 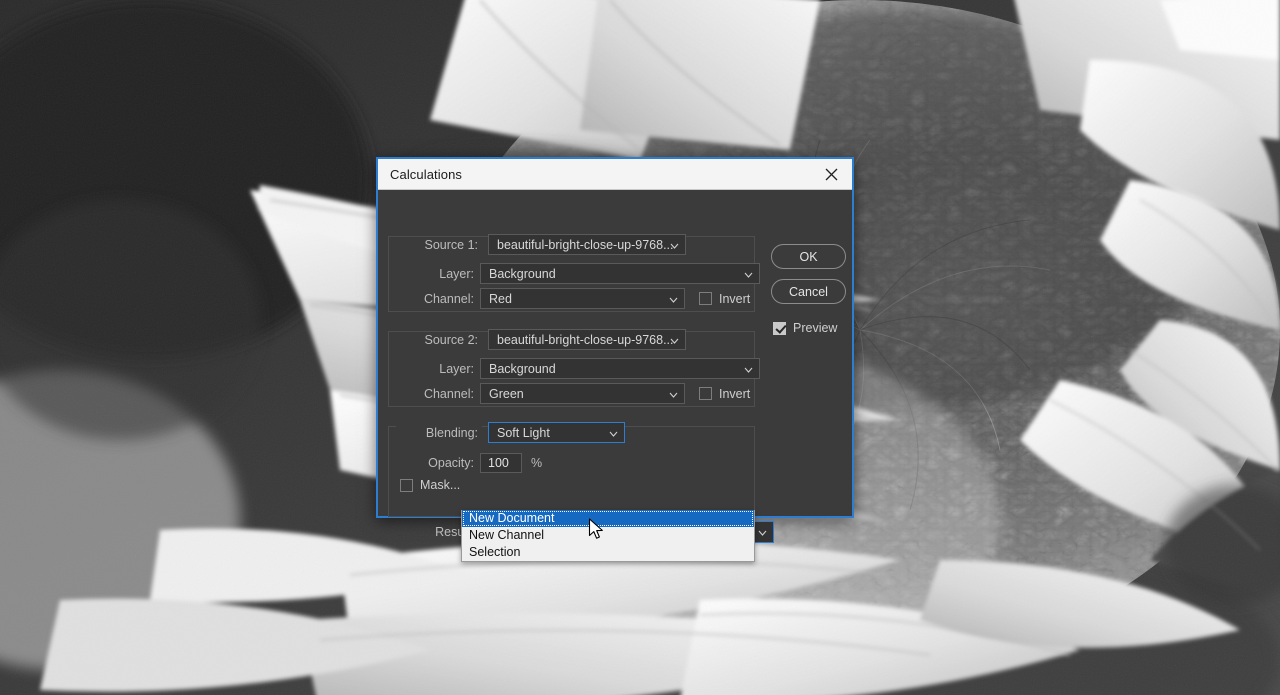 What do you see at coordinates (522, 273) in the screenshot?
I see `source1-layer-value: Background` at bounding box center [522, 273].